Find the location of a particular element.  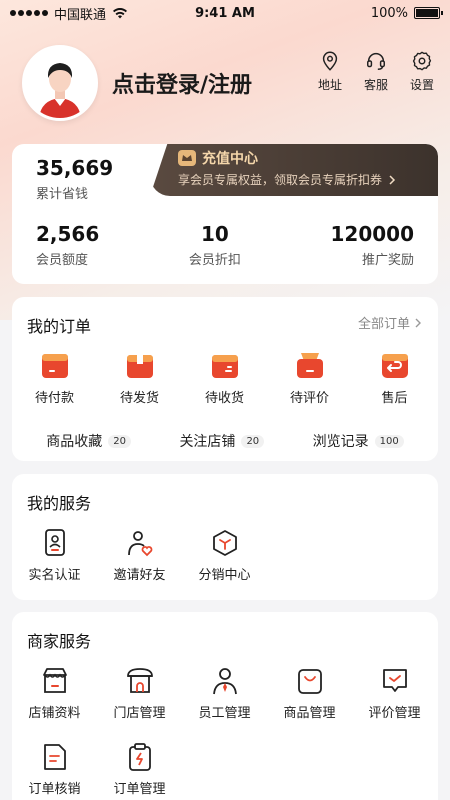

customer-service-label: 客服 is located at coordinates (375, 85).